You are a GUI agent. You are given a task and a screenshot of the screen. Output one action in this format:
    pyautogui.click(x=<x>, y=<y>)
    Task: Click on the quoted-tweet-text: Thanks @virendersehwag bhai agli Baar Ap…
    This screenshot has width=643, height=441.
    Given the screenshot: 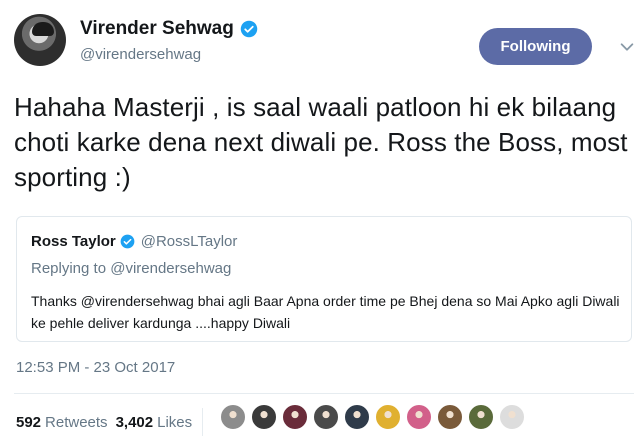 What is the action you would take?
    pyautogui.click(x=325, y=312)
    